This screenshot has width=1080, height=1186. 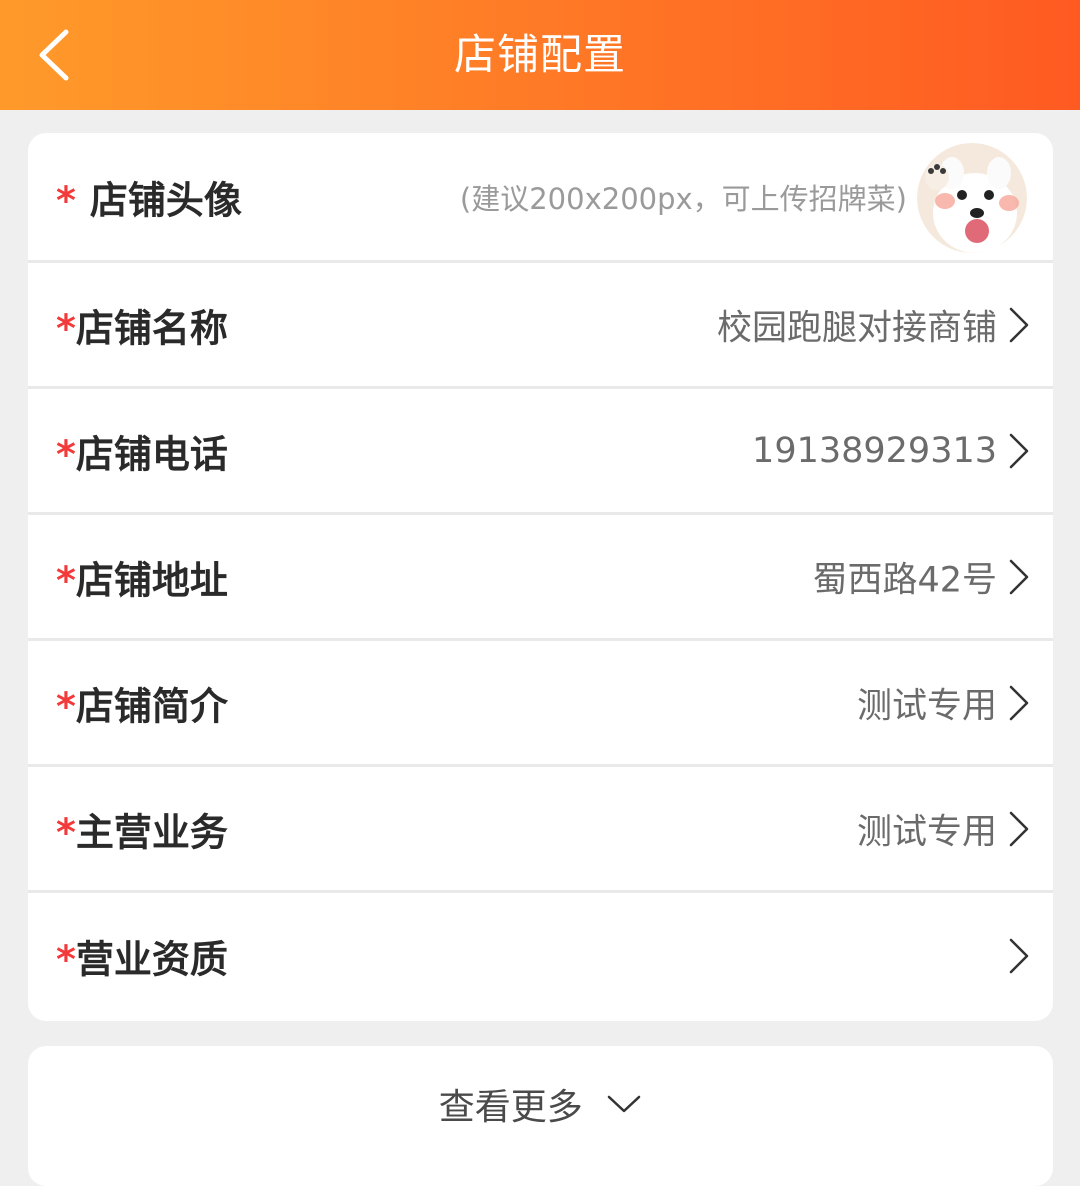 I want to click on top-nav-bar: 店铺配置, so click(x=540, y=55).